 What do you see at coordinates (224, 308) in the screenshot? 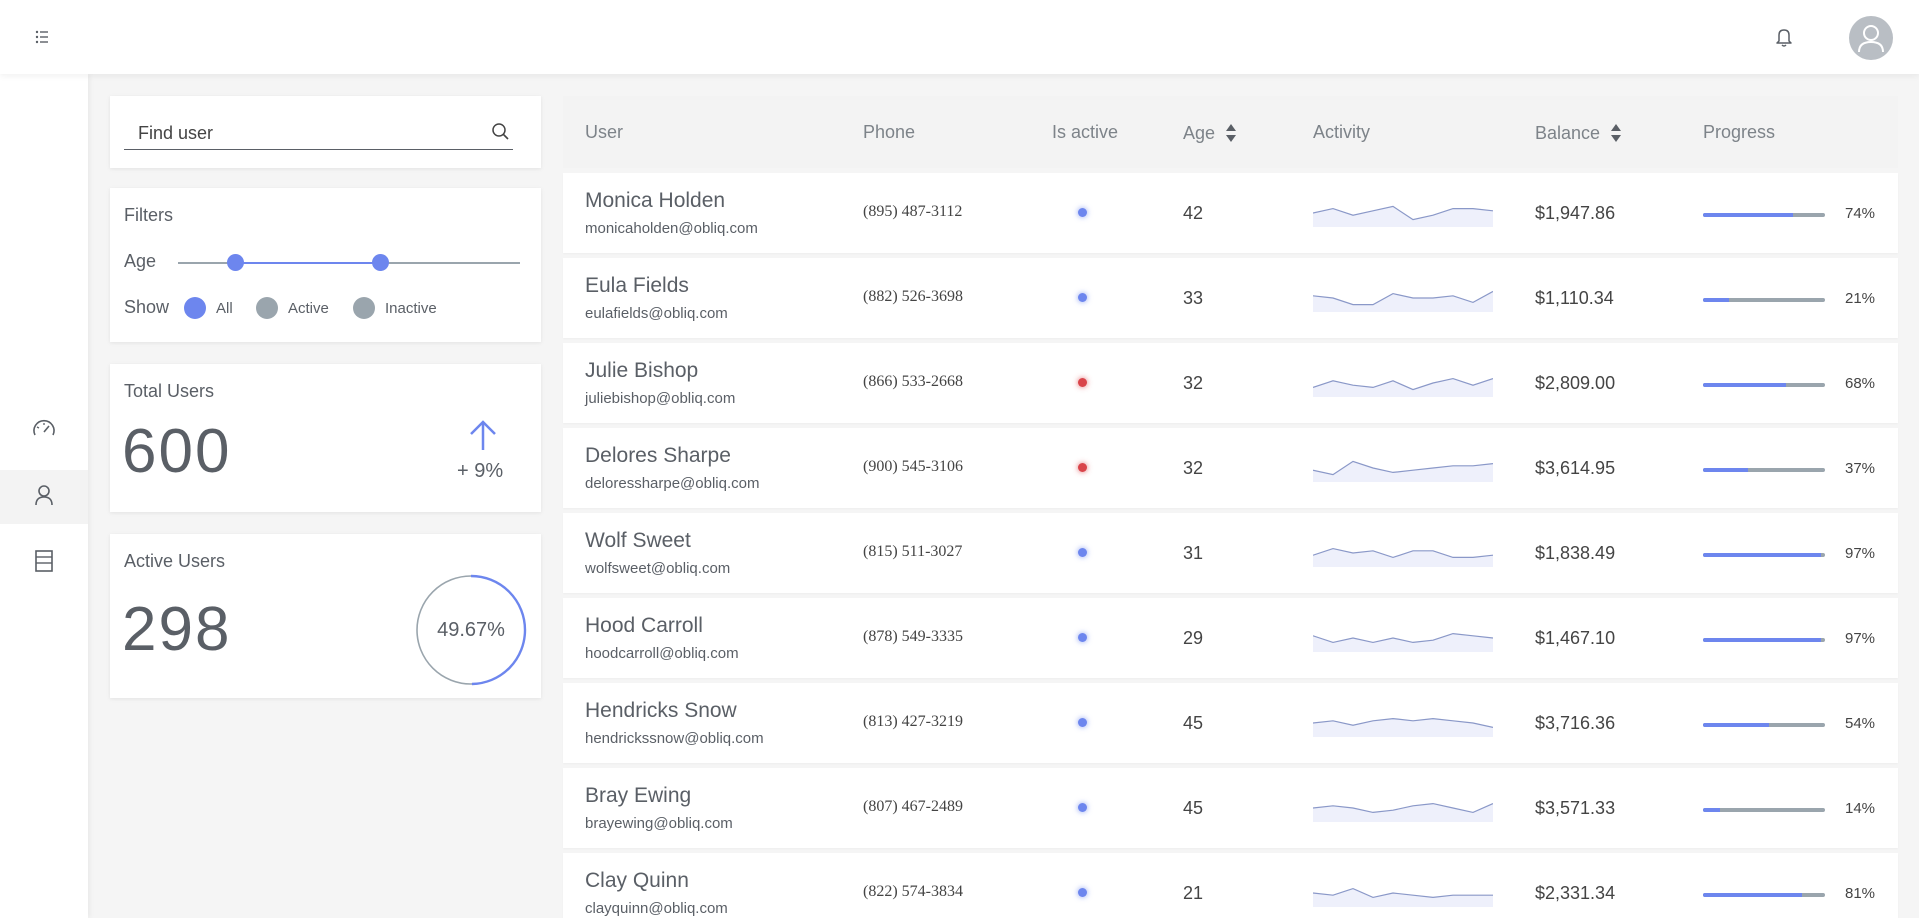
I see `radio-label: All` at bounding box center [224, 308].